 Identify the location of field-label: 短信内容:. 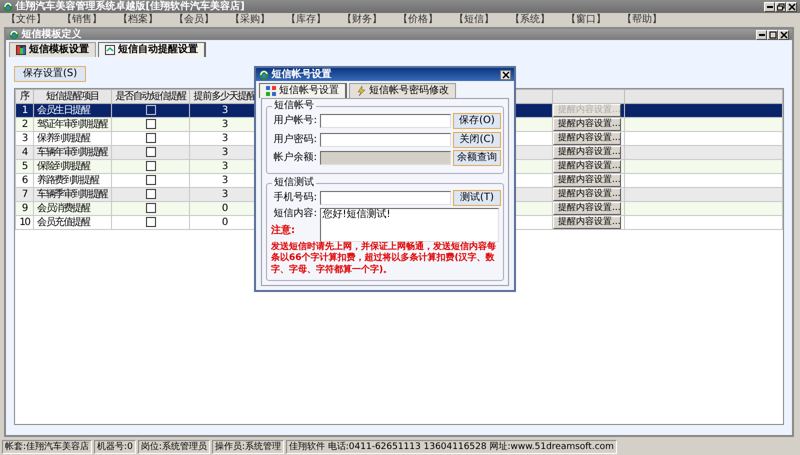
(294, 214).